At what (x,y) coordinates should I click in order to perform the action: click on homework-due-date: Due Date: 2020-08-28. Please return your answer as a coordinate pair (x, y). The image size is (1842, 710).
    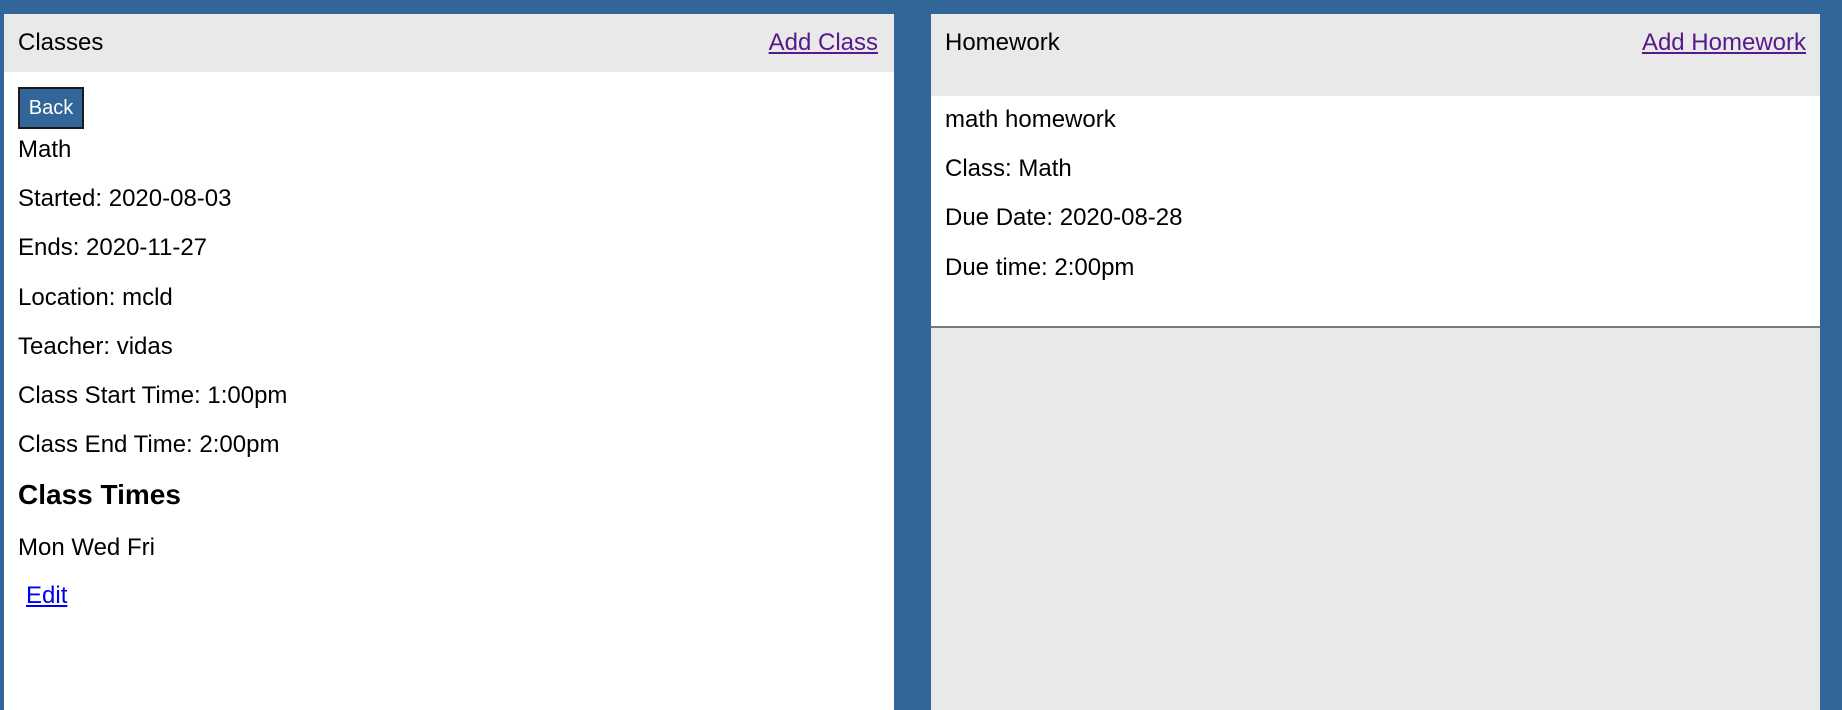
    Looking at the image, I should click on (1064, 217).